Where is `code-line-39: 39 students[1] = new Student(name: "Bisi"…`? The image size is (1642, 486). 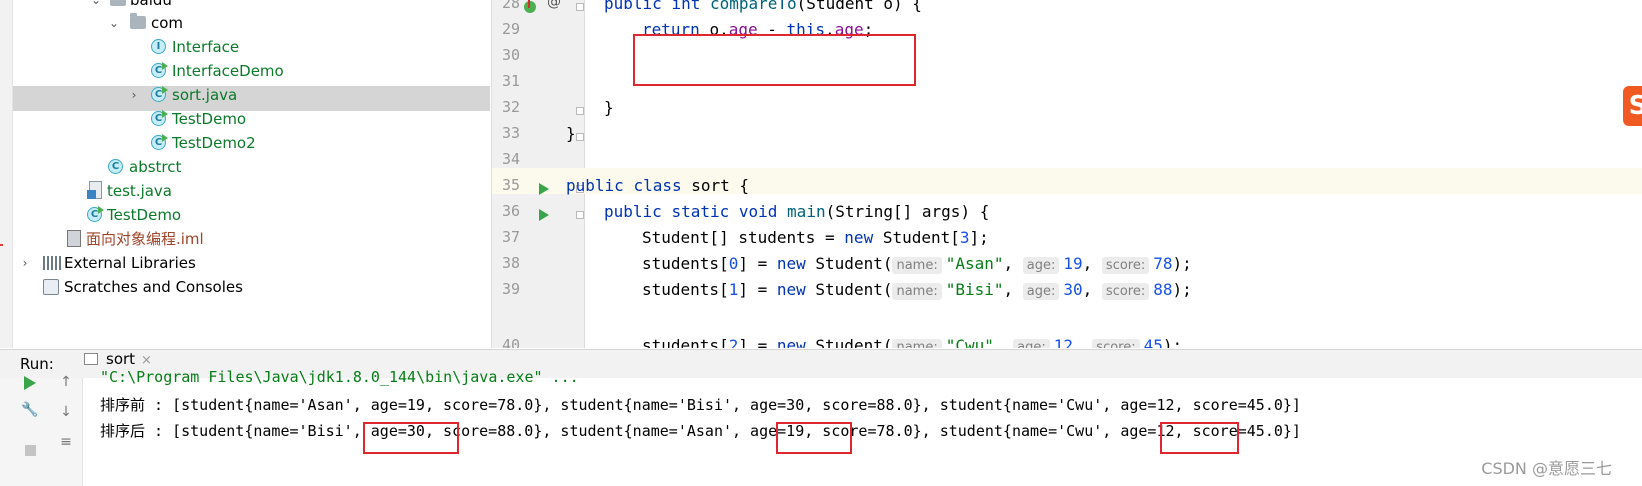 code-line-39: 39 students[1] = new Student(name: "Bisi"… is located at coordinates (1067, 293).